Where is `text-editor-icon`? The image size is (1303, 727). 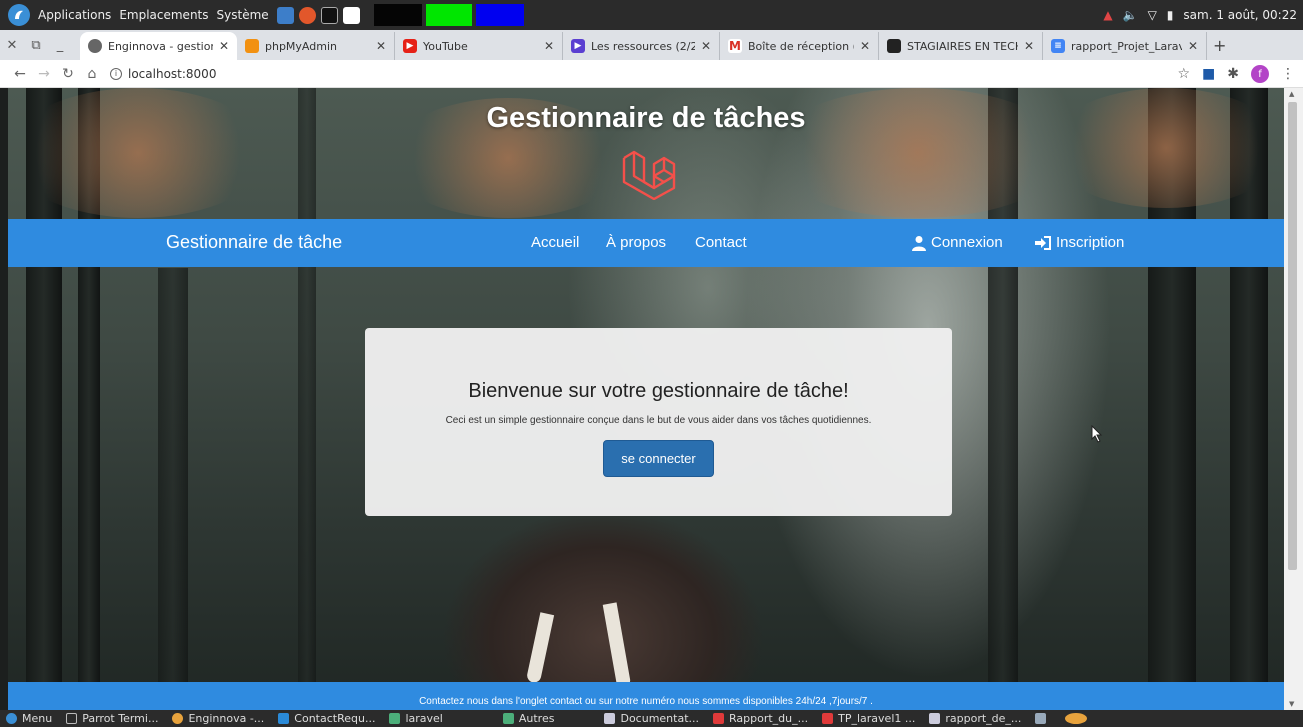
text-editor-icon is located at coordinates (351, 15).